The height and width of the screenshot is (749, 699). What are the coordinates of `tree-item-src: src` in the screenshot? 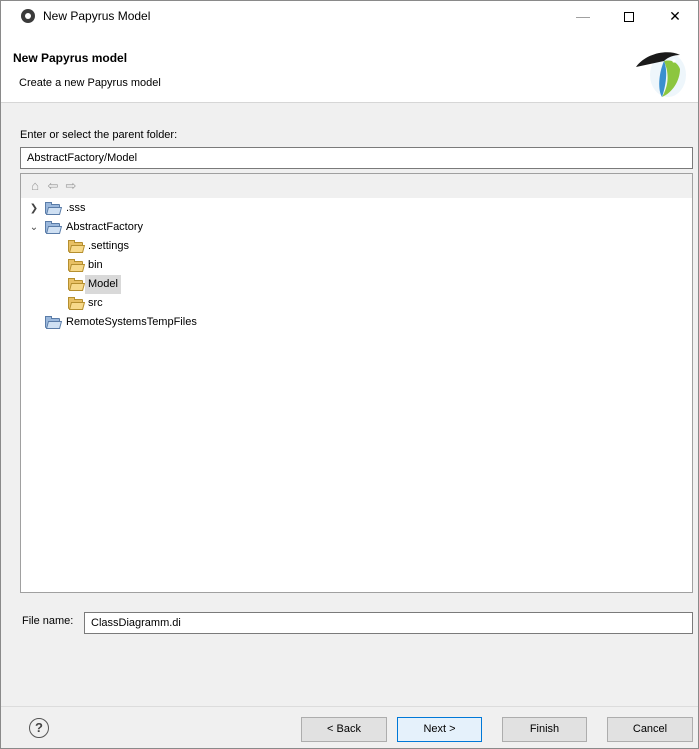 It's located at (121, 303).